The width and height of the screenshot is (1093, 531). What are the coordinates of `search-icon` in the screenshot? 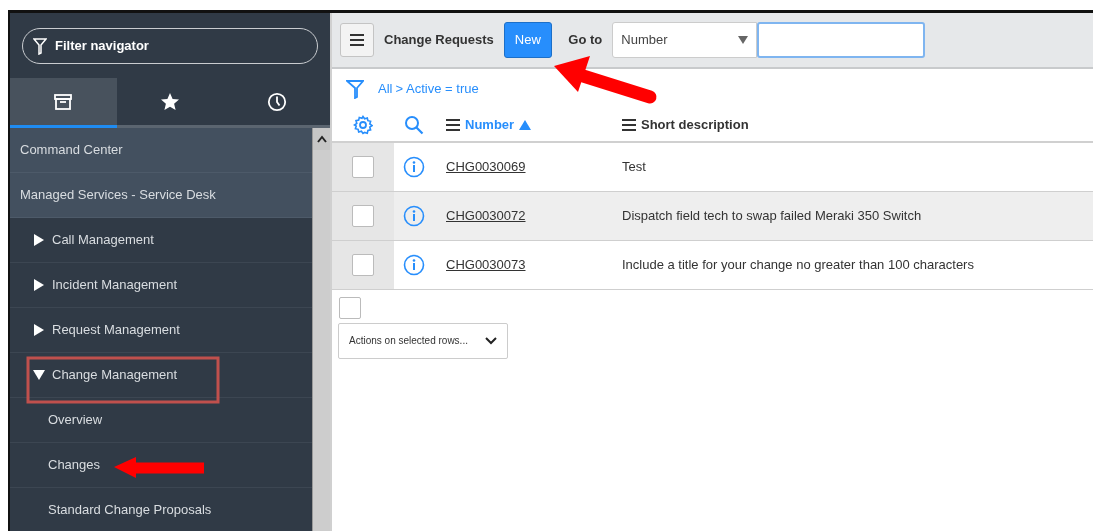 It's located at (414, 125).